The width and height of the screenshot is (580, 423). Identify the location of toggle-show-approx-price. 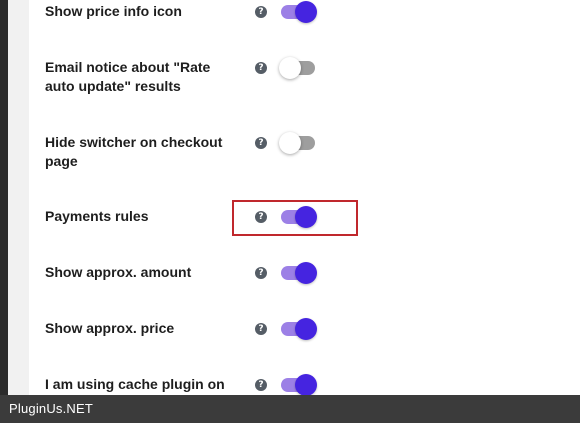
(298, 329).